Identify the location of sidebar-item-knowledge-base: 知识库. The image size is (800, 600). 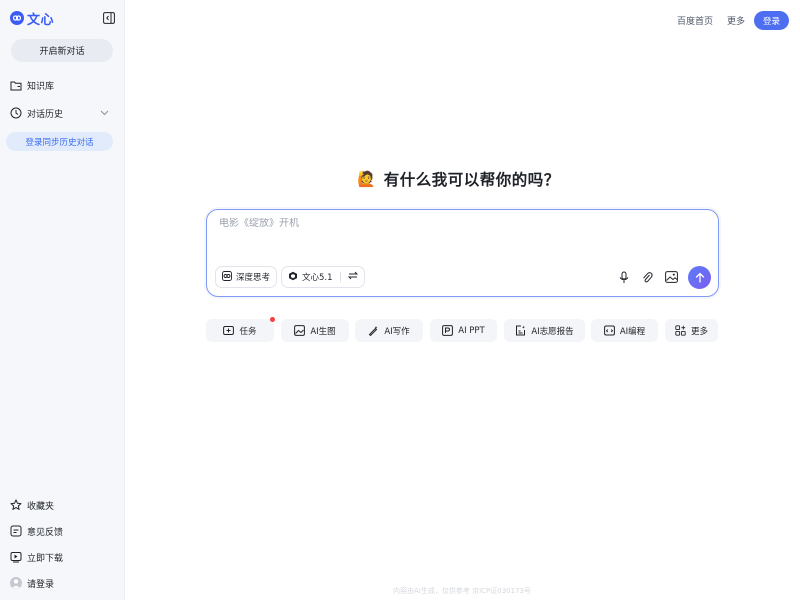
(32, 85).